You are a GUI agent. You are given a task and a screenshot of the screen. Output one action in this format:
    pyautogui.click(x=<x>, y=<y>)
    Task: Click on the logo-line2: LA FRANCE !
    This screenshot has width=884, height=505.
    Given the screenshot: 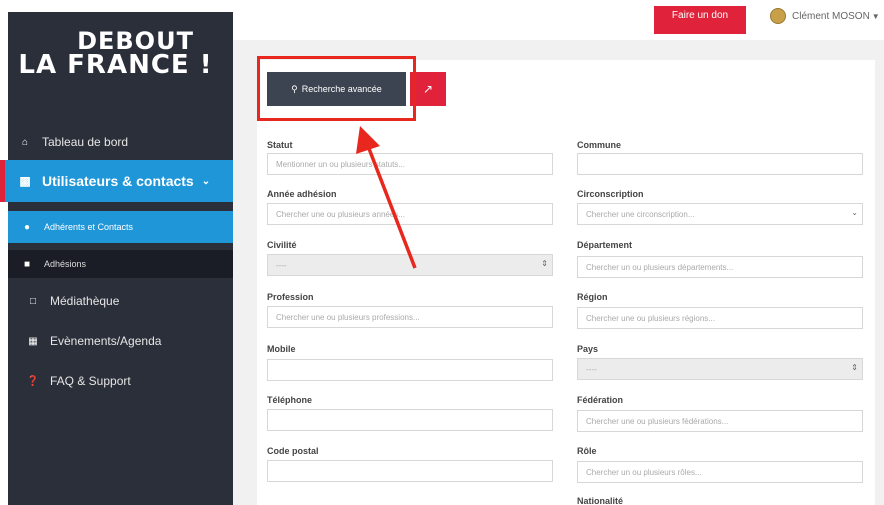 What is the action you would take?
    pyautogui.click(x=115, y=64)
    